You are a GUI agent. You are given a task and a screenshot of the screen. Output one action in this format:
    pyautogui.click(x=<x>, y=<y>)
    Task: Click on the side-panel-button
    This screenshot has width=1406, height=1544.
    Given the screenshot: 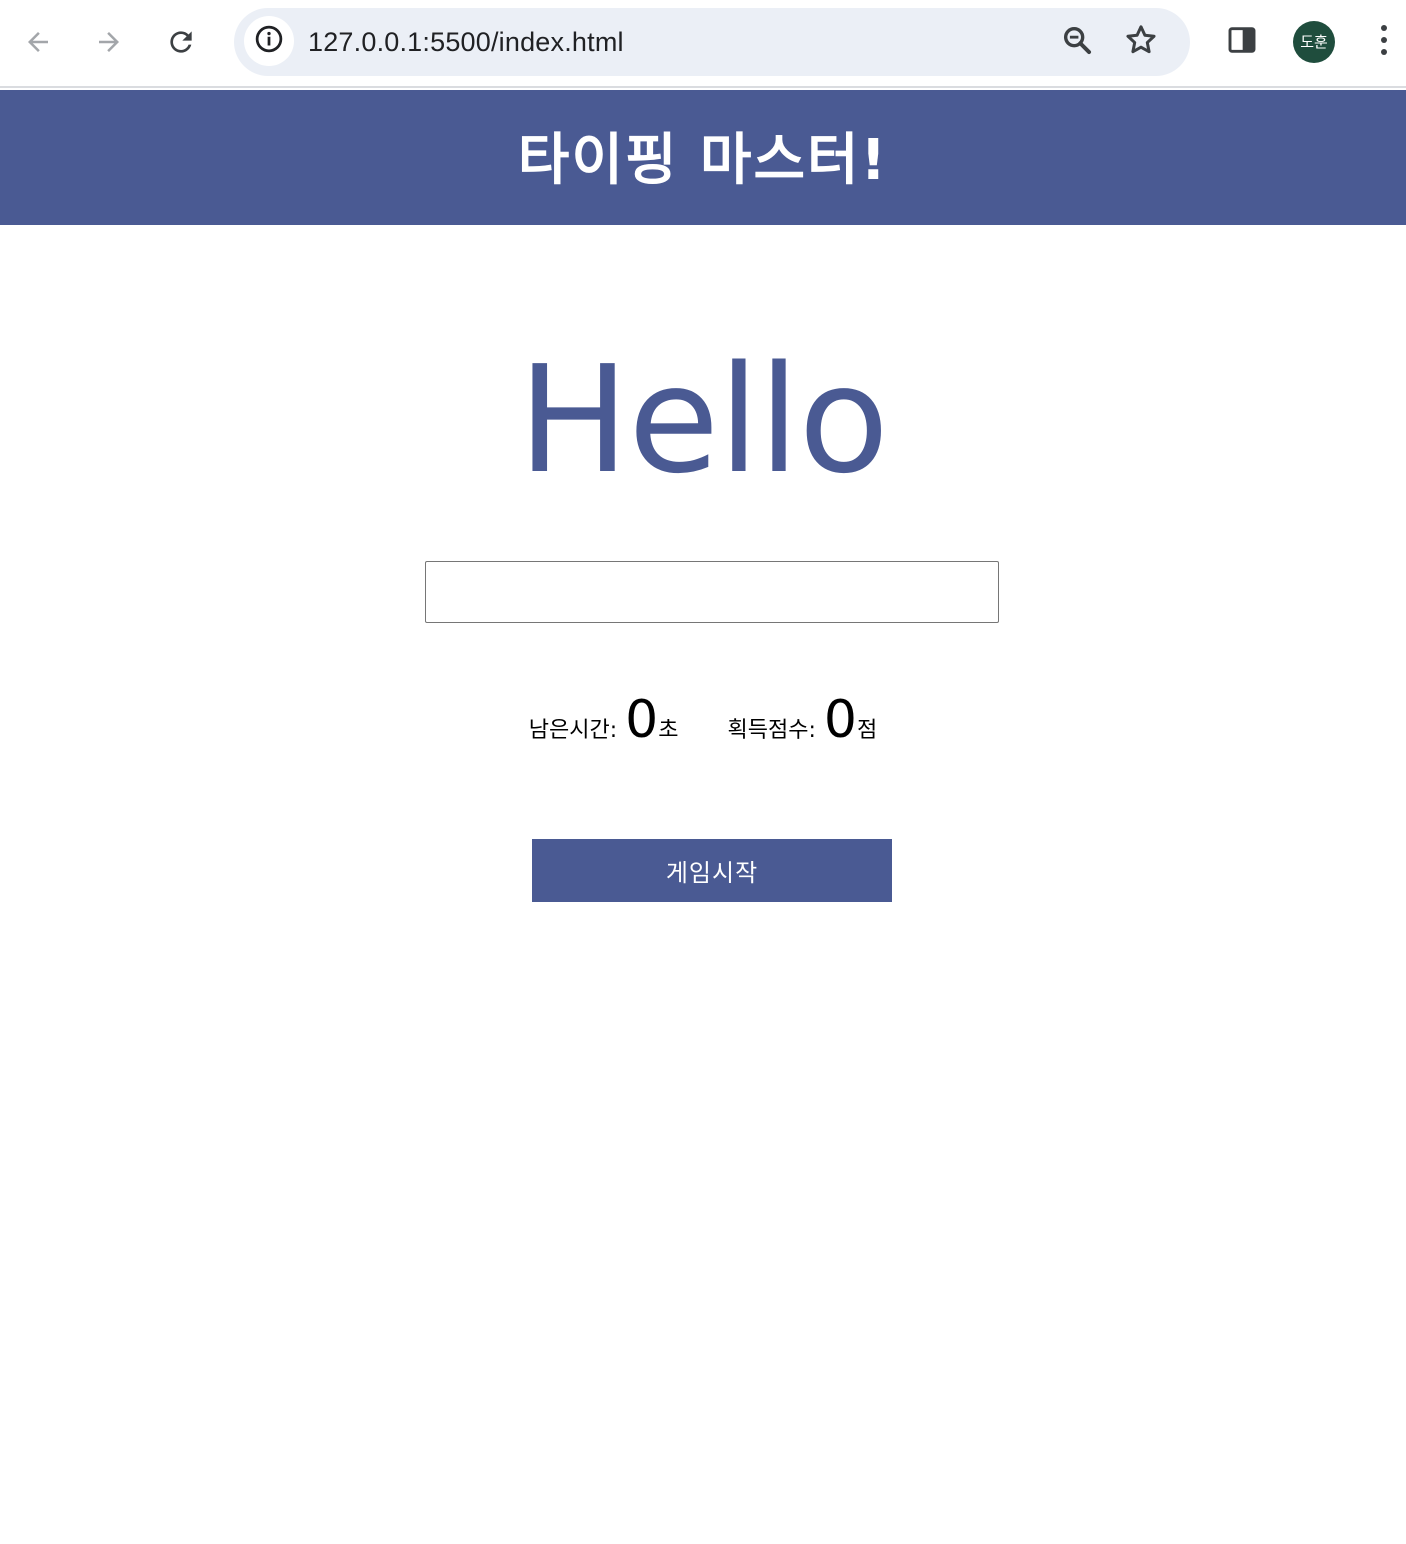 What is the action you would take?
    pyautogui.click(x=1242, y=42)
    